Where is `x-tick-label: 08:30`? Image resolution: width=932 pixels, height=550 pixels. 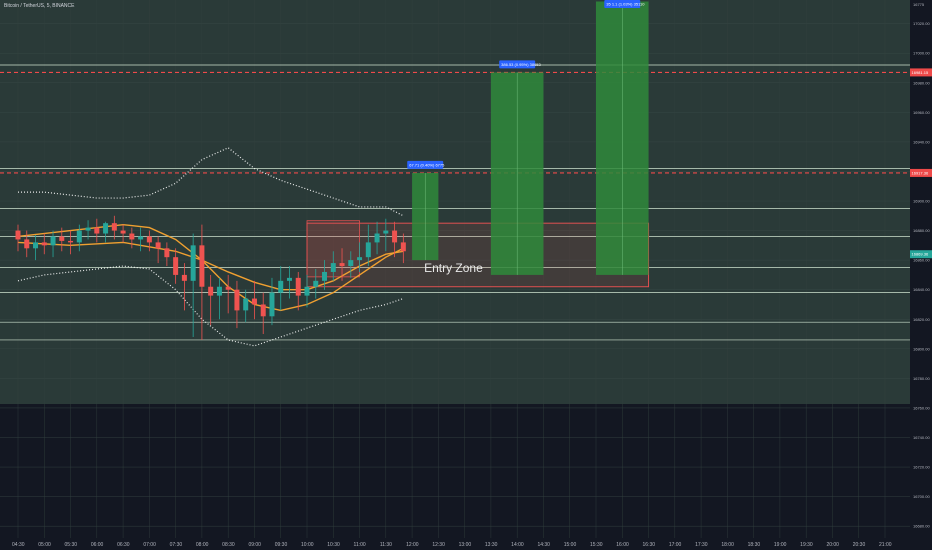 x-tick-label: 08:30 is located at coordinates (228, 545).